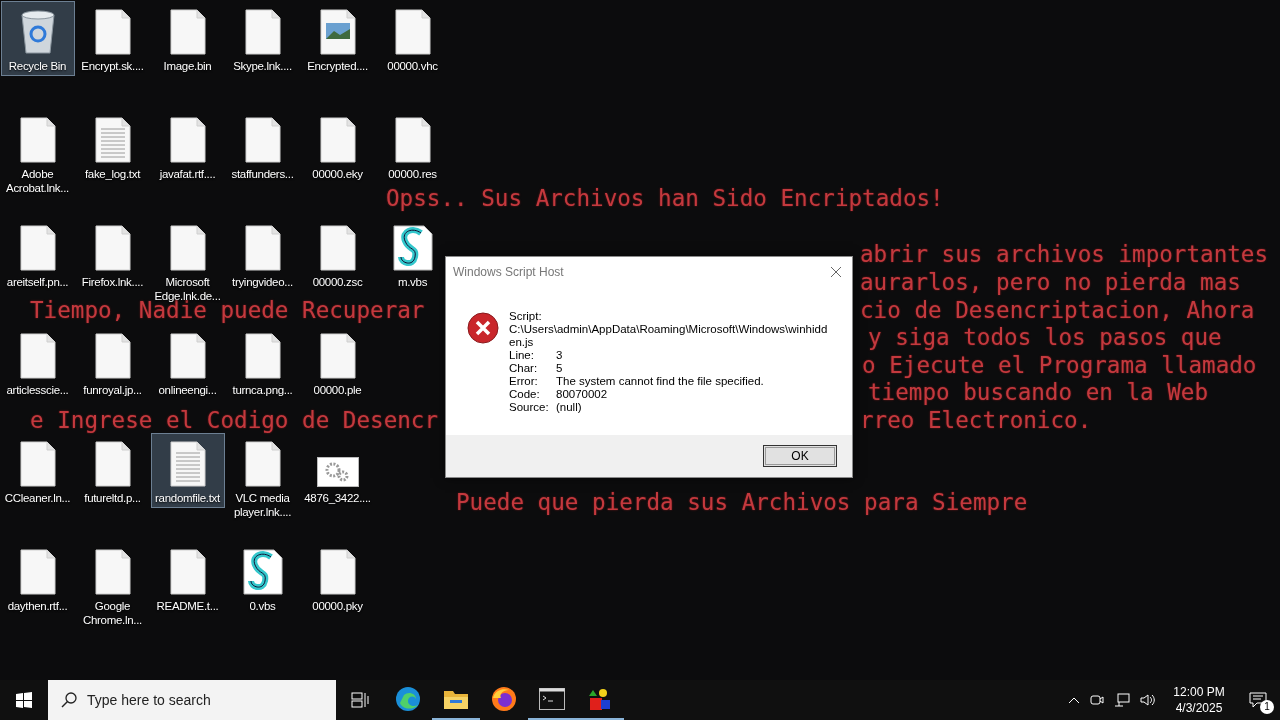  I want to click on icon-label: m.vbs, so click(412, 282).